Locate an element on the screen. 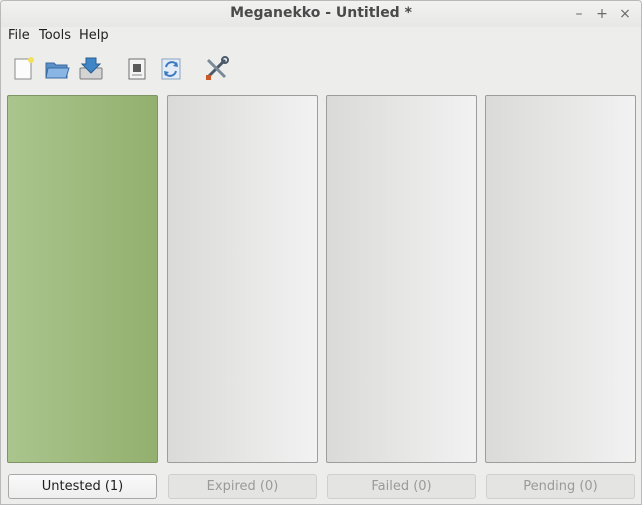 The image size is (642, 505). close-button: × is located at coordinates (625, 14).